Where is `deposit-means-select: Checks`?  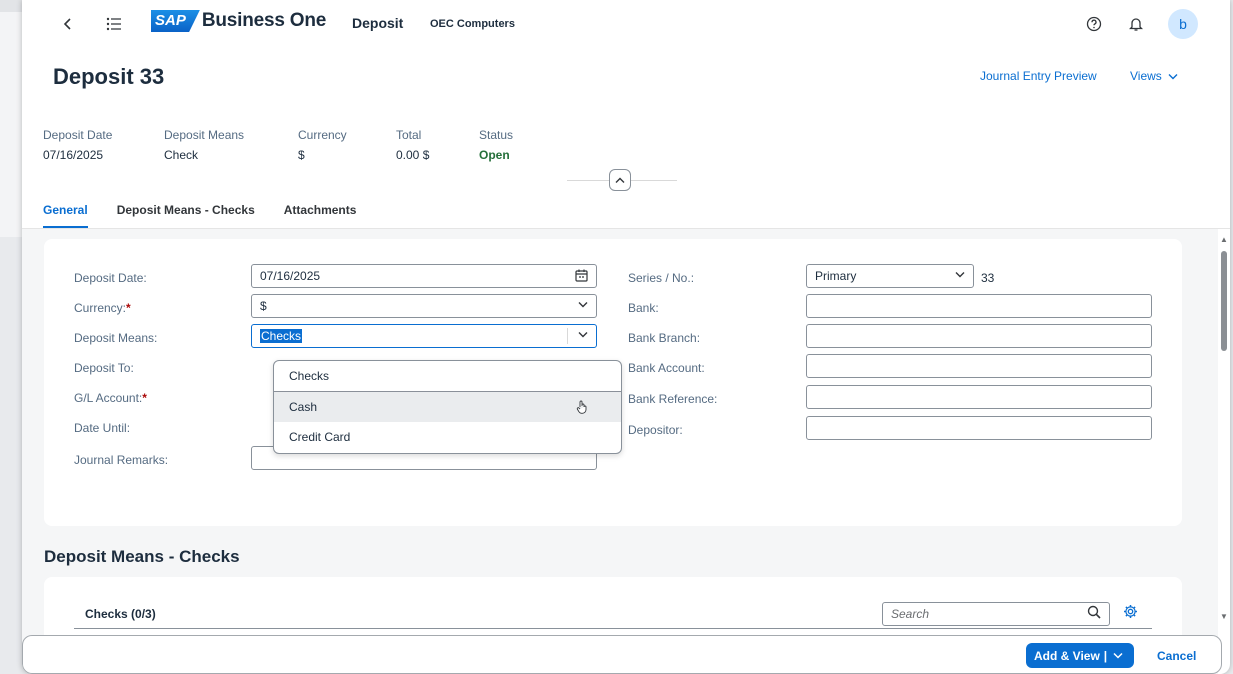 deposit-means-select: Checks is located at coordinates (424, 336).